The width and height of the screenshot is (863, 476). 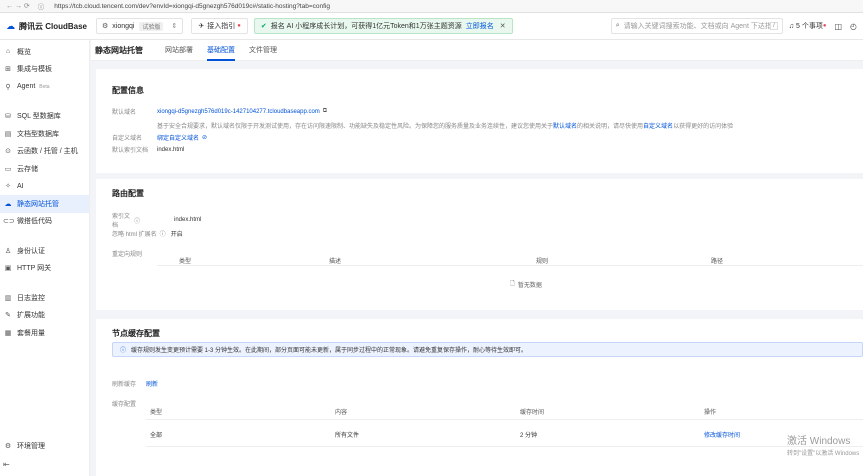 What do you see at coordinates (53, 26) in the screenshot?
I see `brand-name: 腾讯云 CloudBase` at bounding box center [53, 26].